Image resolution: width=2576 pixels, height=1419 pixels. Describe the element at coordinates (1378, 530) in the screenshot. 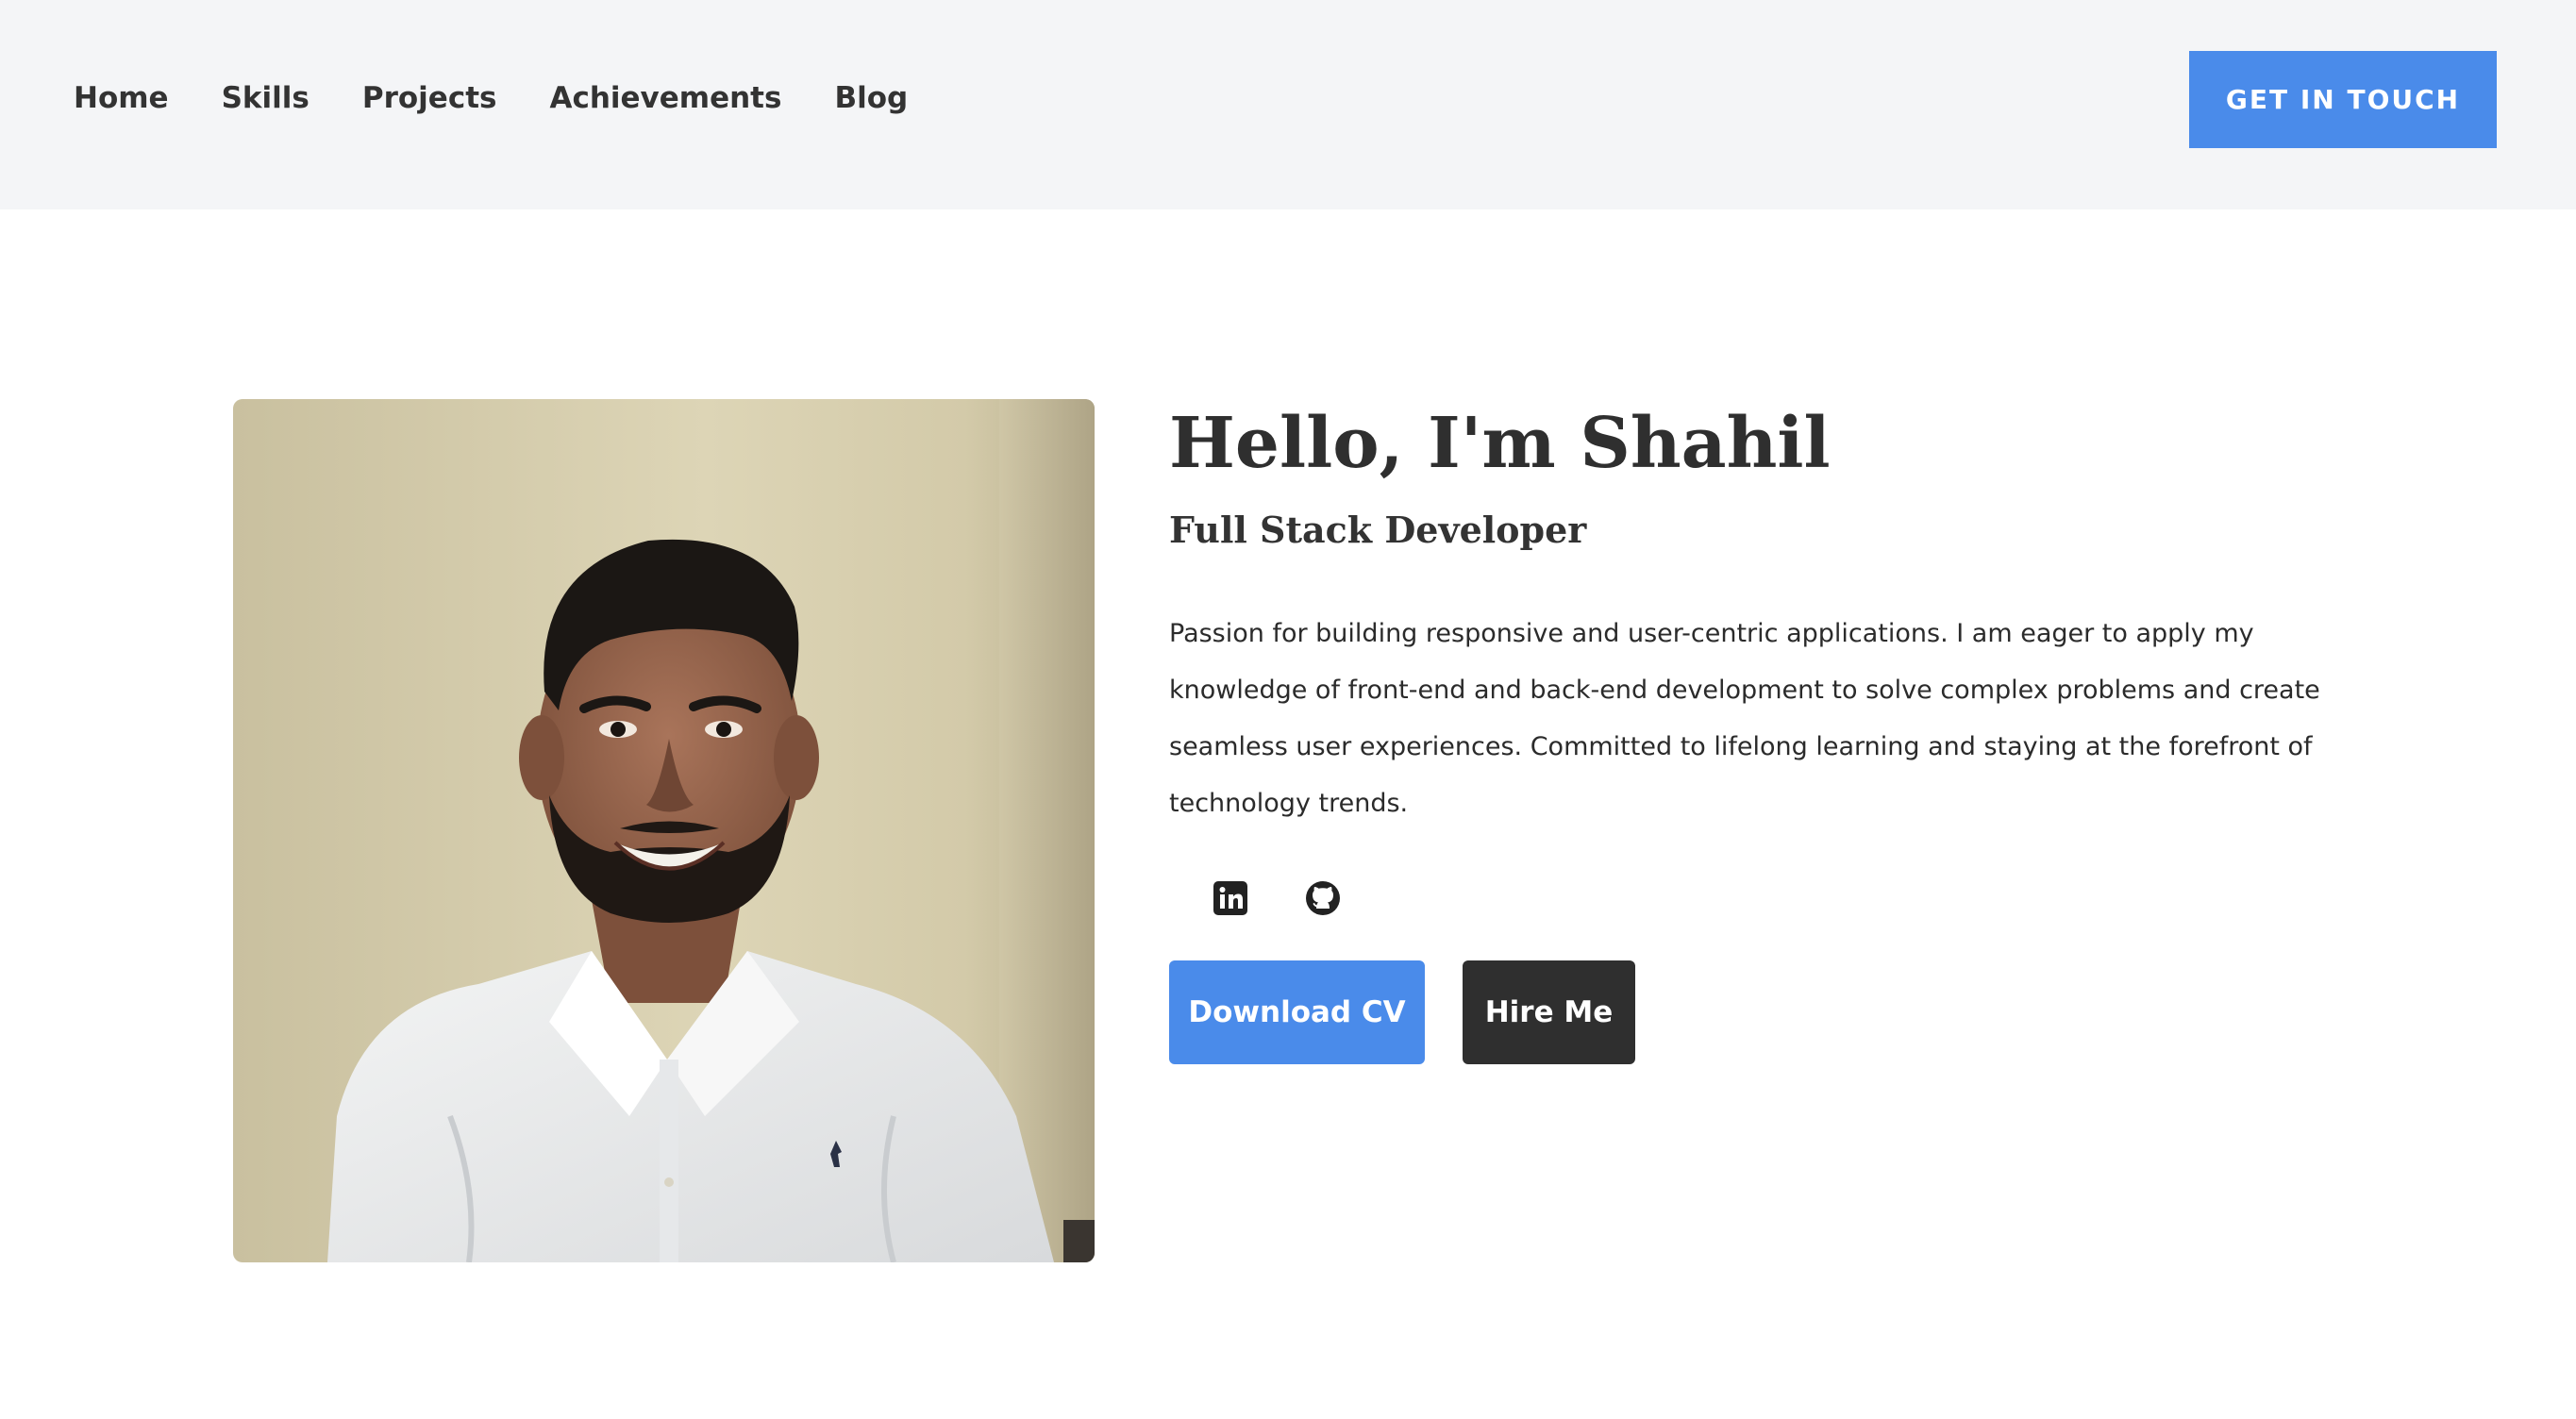

I see `job-title: Full Stack Developer` at that location.